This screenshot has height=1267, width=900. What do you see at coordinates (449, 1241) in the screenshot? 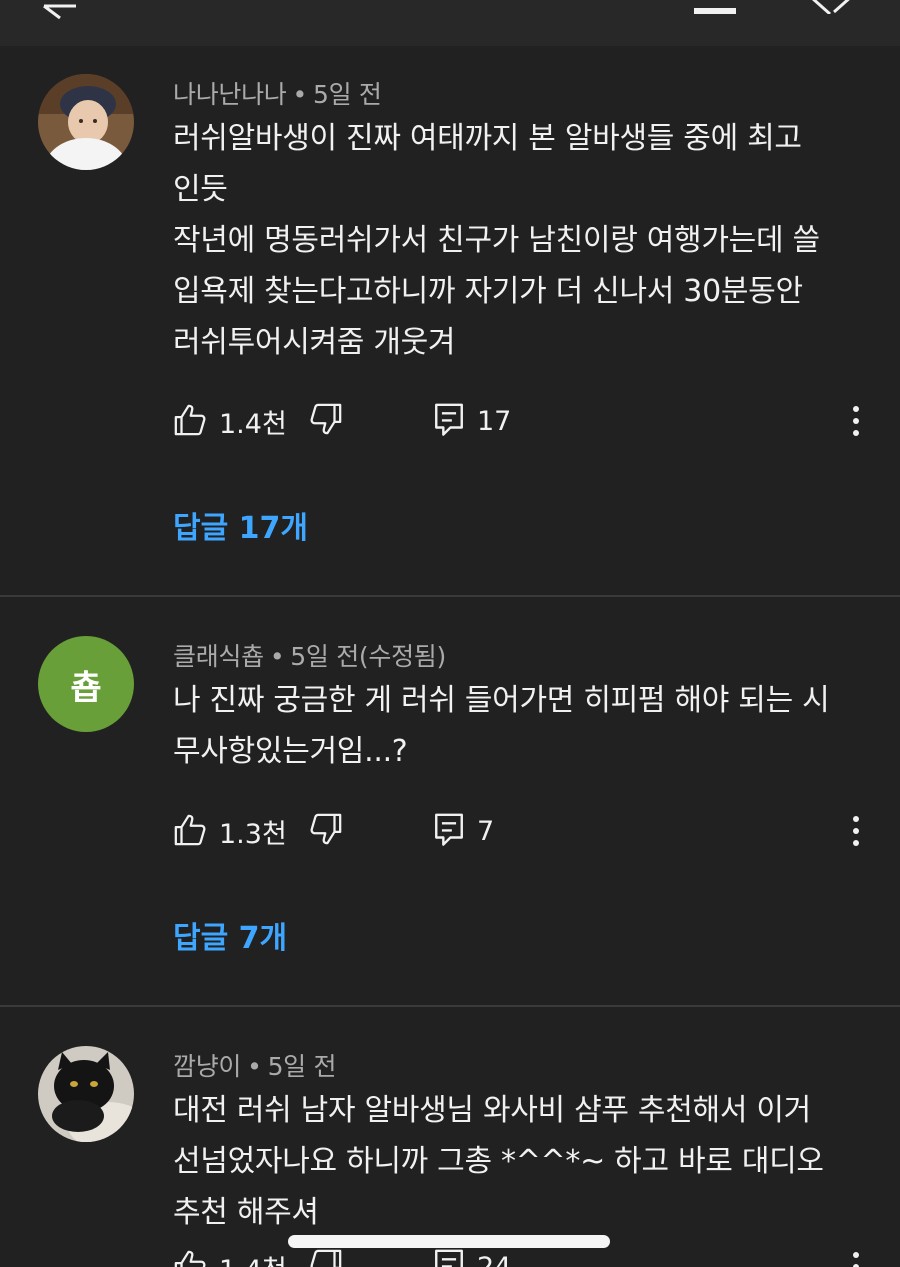
I see `home-indicator` at bounding box center [449, 1241].